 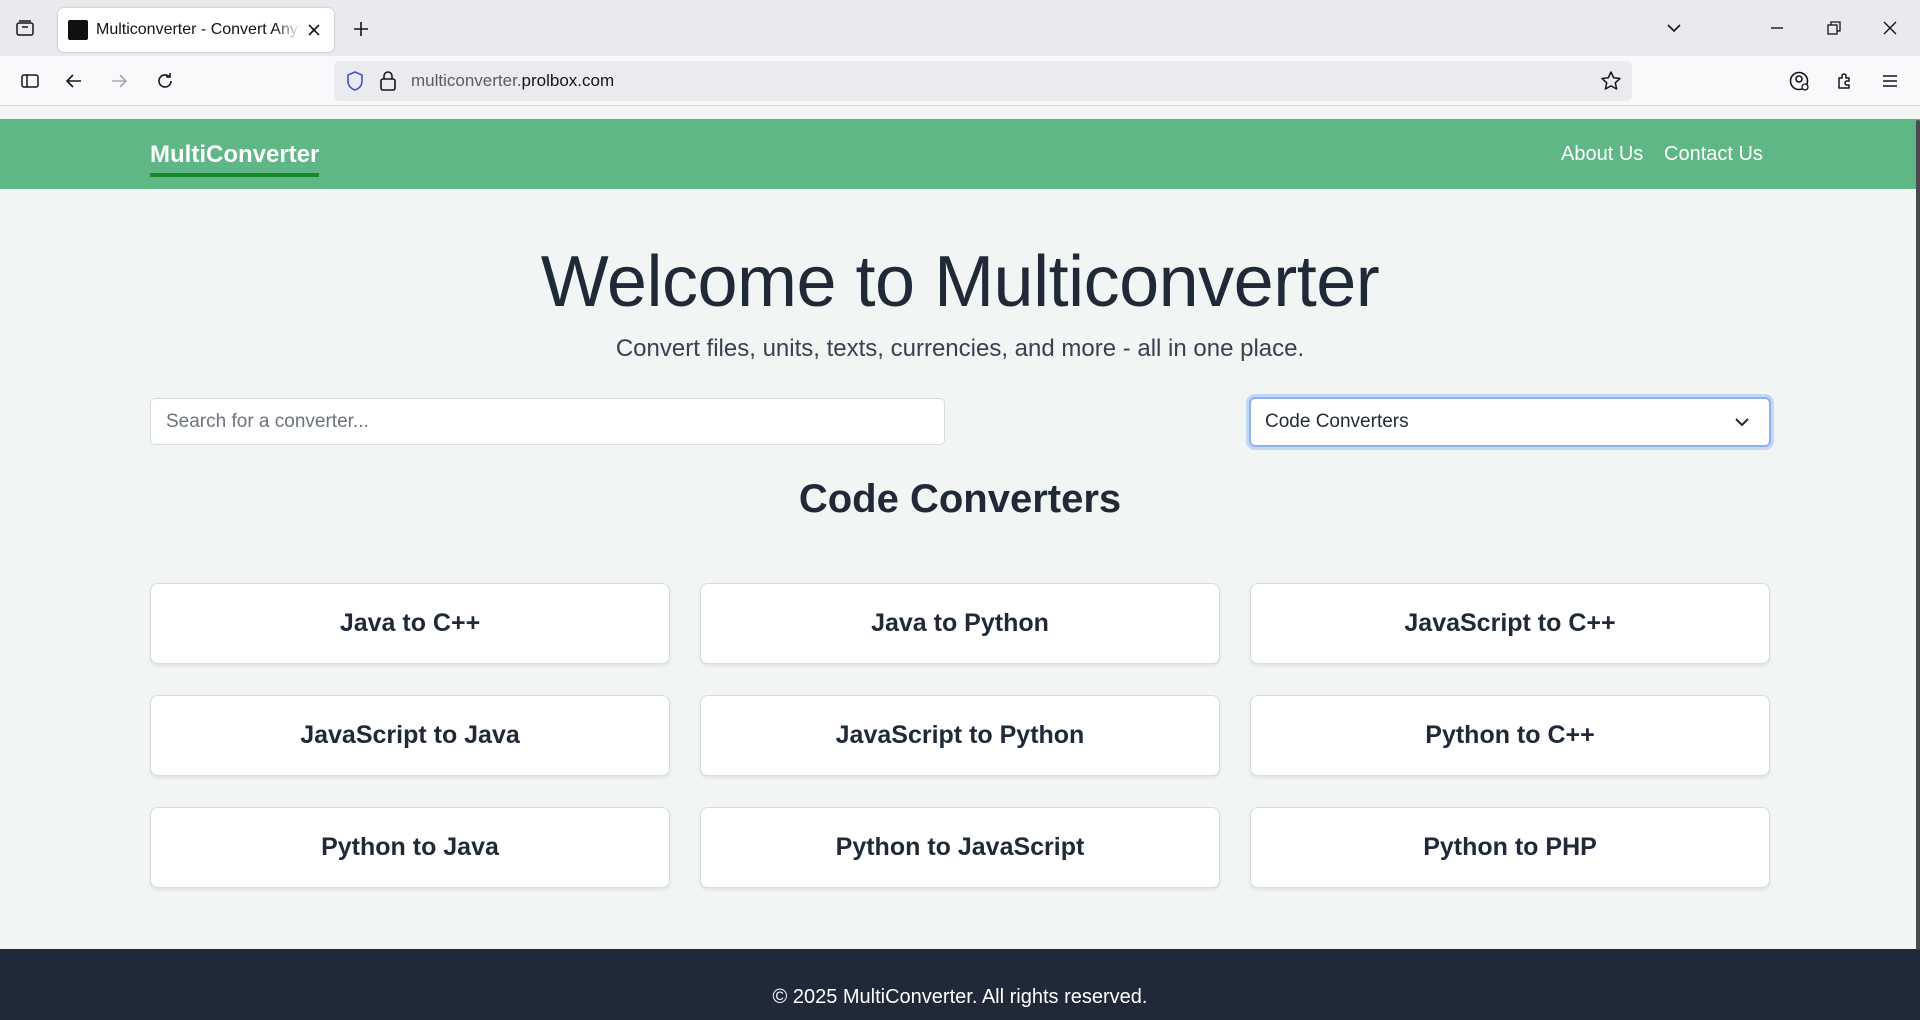 I want to click on tracking-protection-shield-icon, so click(x=355, y=83).